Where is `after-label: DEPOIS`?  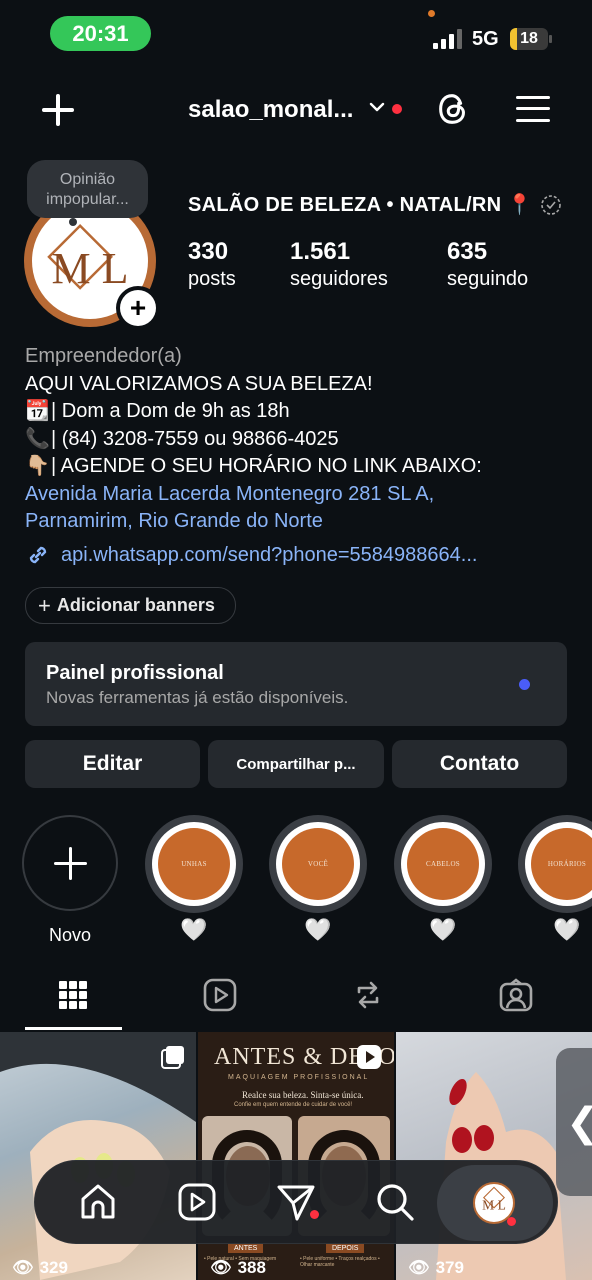 after-label: DEPOIS is located at coordinates (345, 1248).